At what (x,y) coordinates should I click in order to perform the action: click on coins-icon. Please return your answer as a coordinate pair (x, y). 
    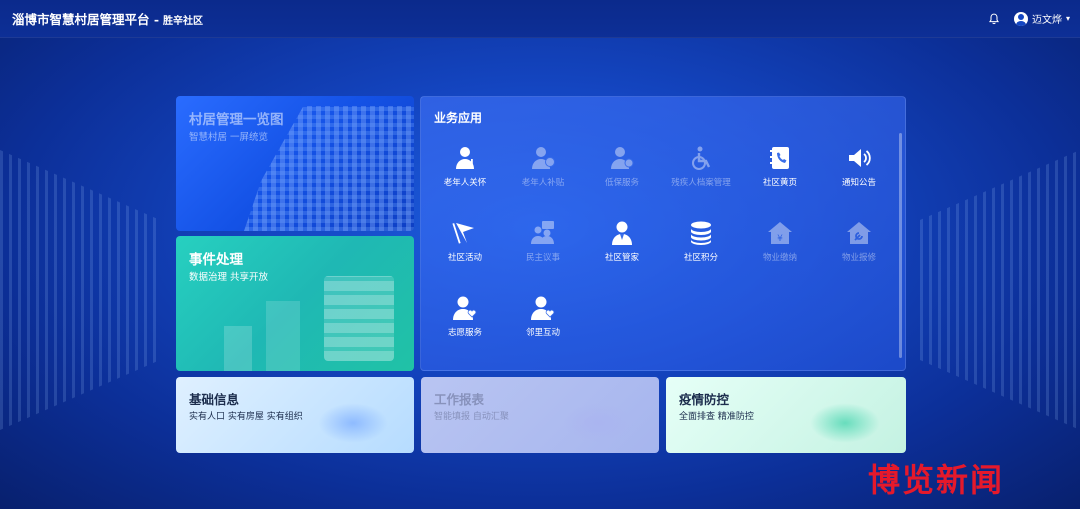
    Looking at the image, I should click on (701, 233).